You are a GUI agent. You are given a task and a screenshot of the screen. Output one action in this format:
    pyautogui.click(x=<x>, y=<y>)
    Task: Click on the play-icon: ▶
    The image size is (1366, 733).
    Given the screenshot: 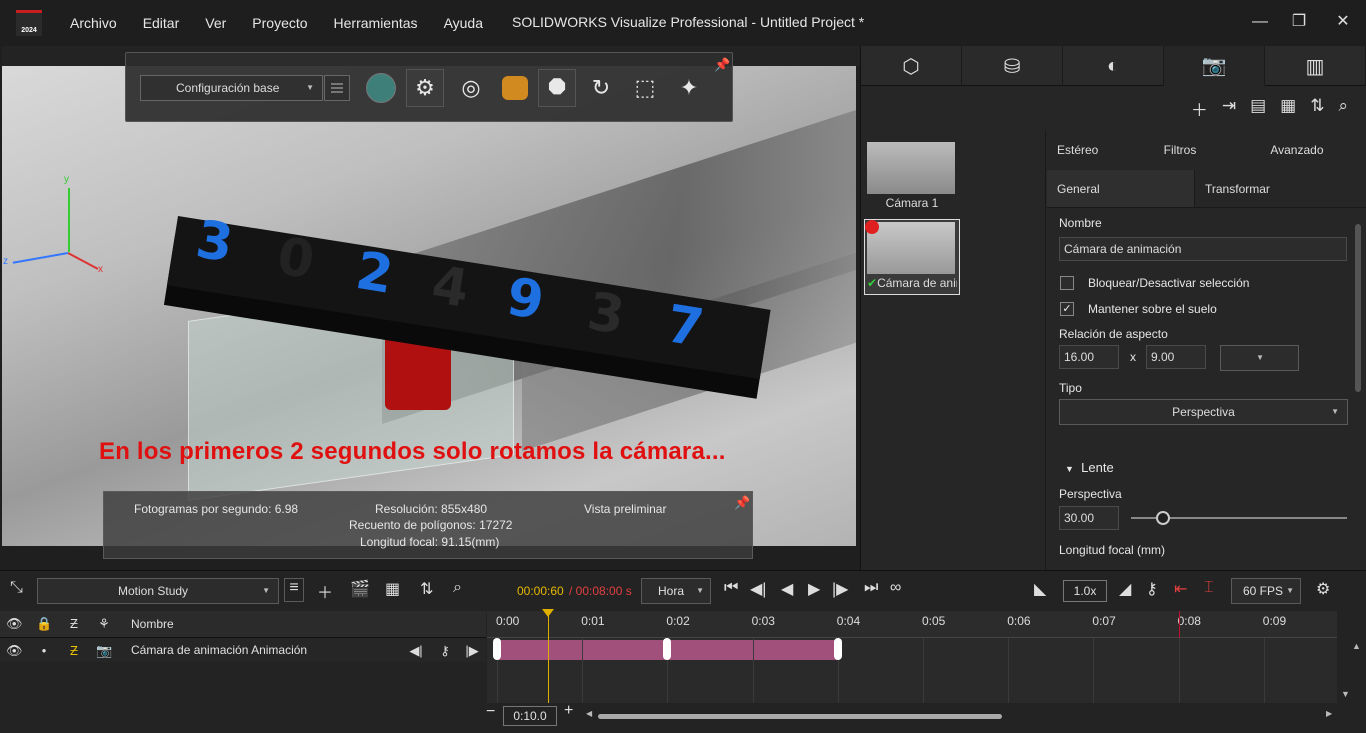 What is the action you would take?
    pyautogui.click(x=814, y=589)
    